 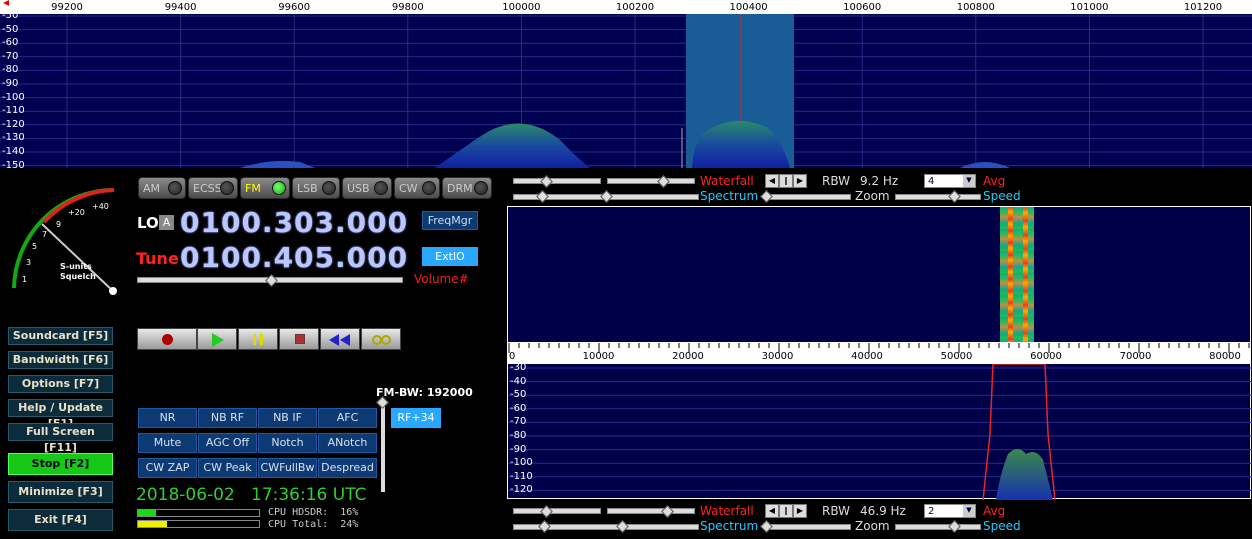 What do you see at coordinates (938, 527) in the screenshot?
I see `af-speed-slider` at bounding box center [938, 527].